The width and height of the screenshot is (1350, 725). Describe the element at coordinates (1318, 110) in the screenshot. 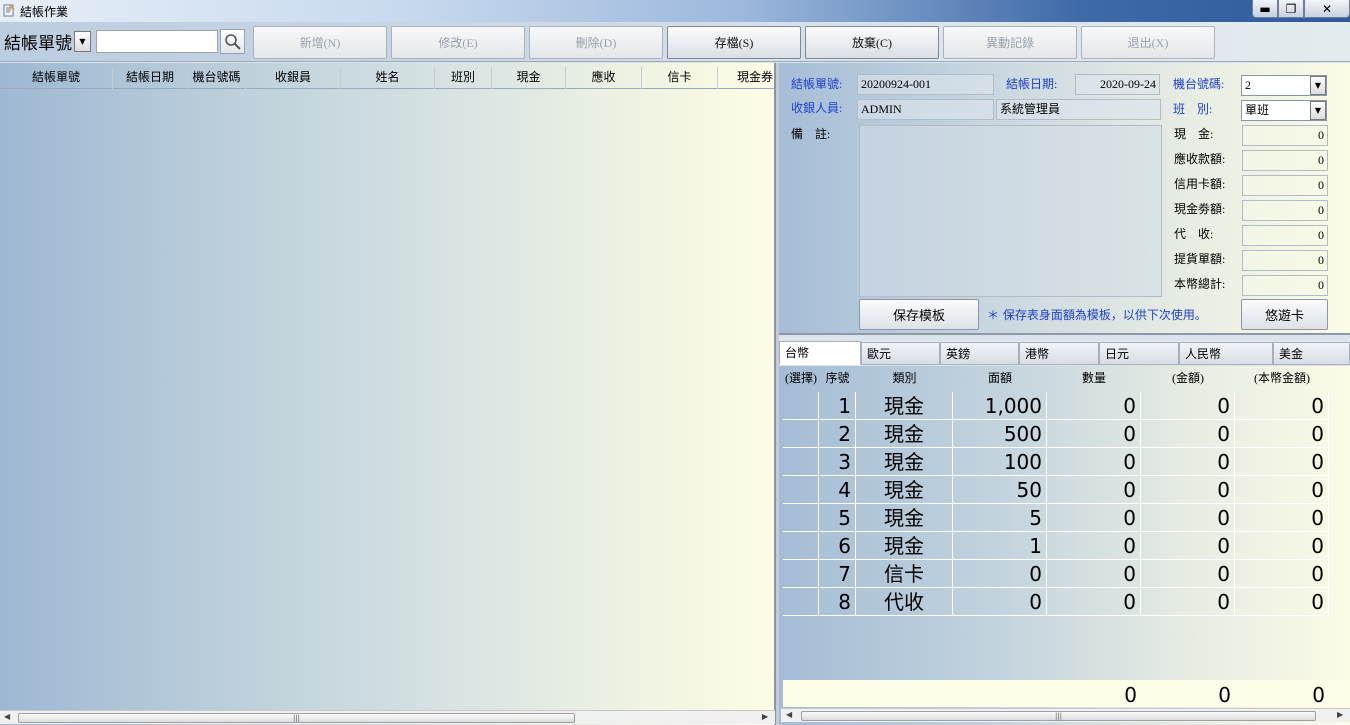

I see `shift-dropdown: ▼` at that location.